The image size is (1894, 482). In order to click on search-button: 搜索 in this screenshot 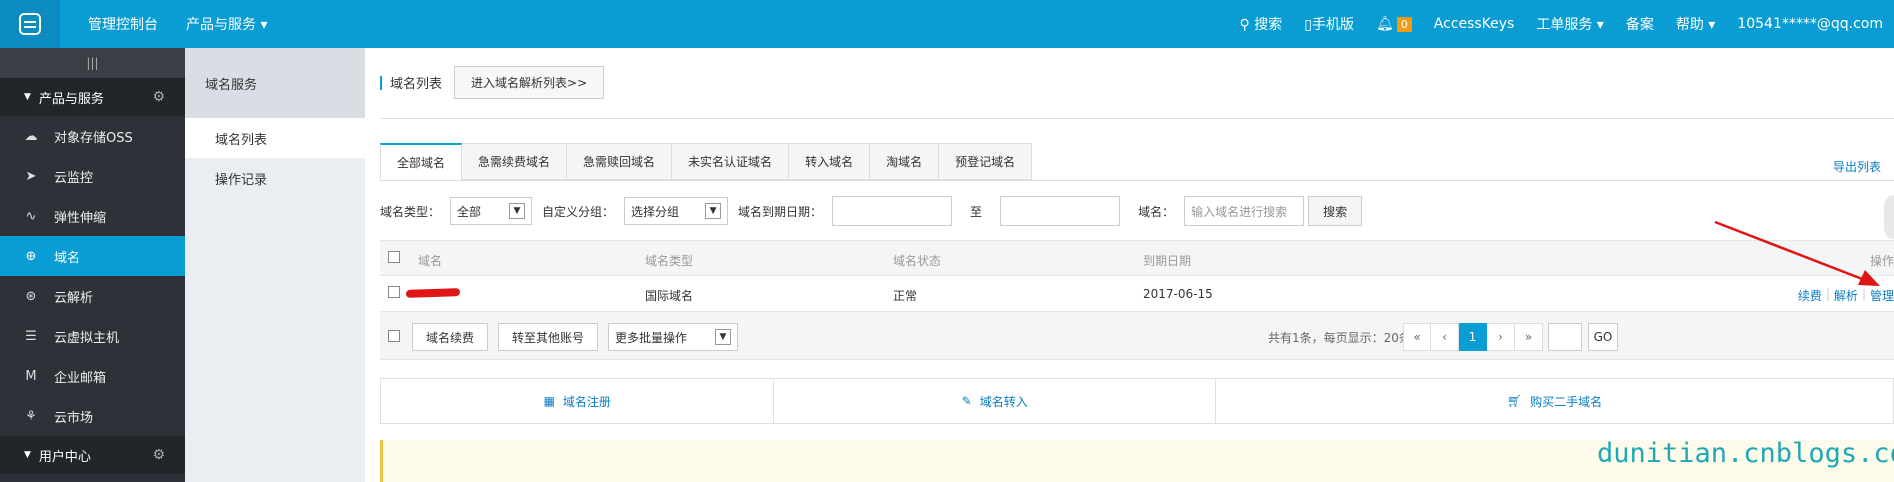, I will do `click(1335, 211)`.